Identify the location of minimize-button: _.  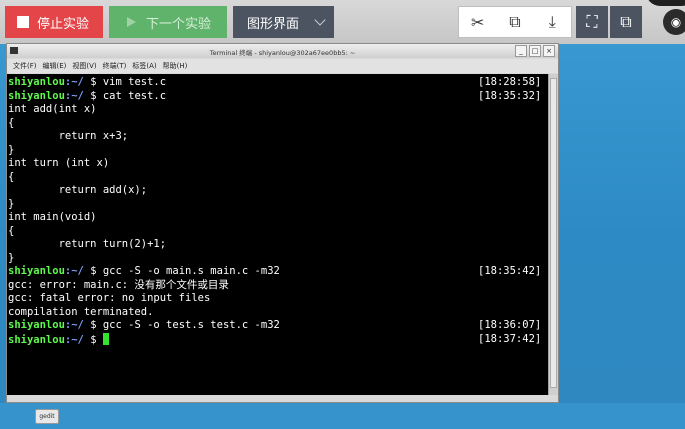
(521, 51).